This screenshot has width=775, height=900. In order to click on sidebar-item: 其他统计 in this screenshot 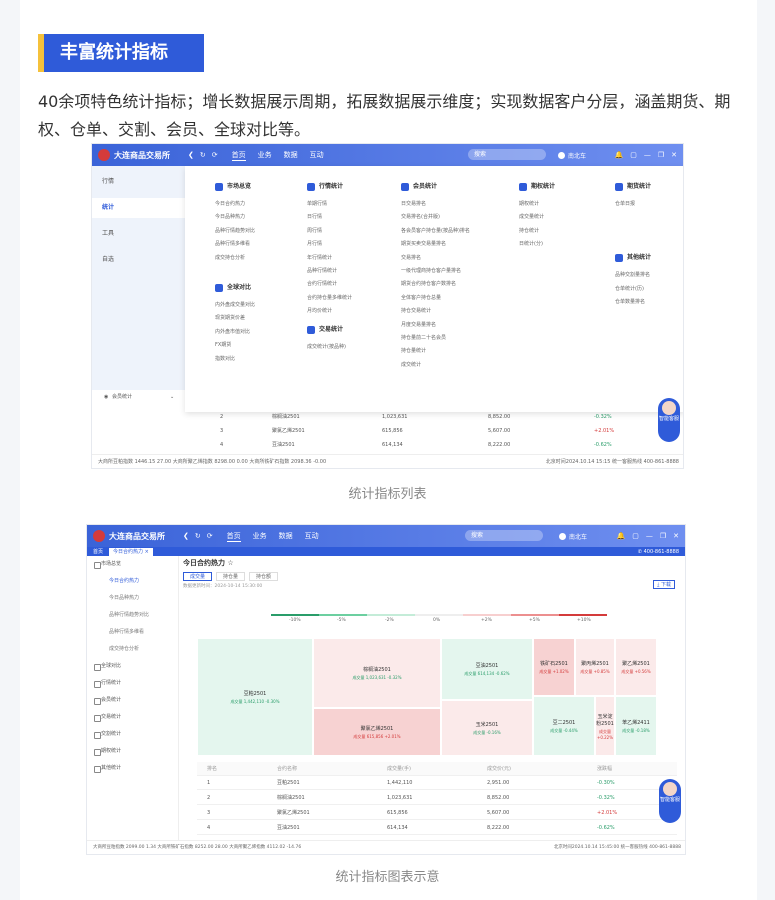, I will do `click(132, 768)`.